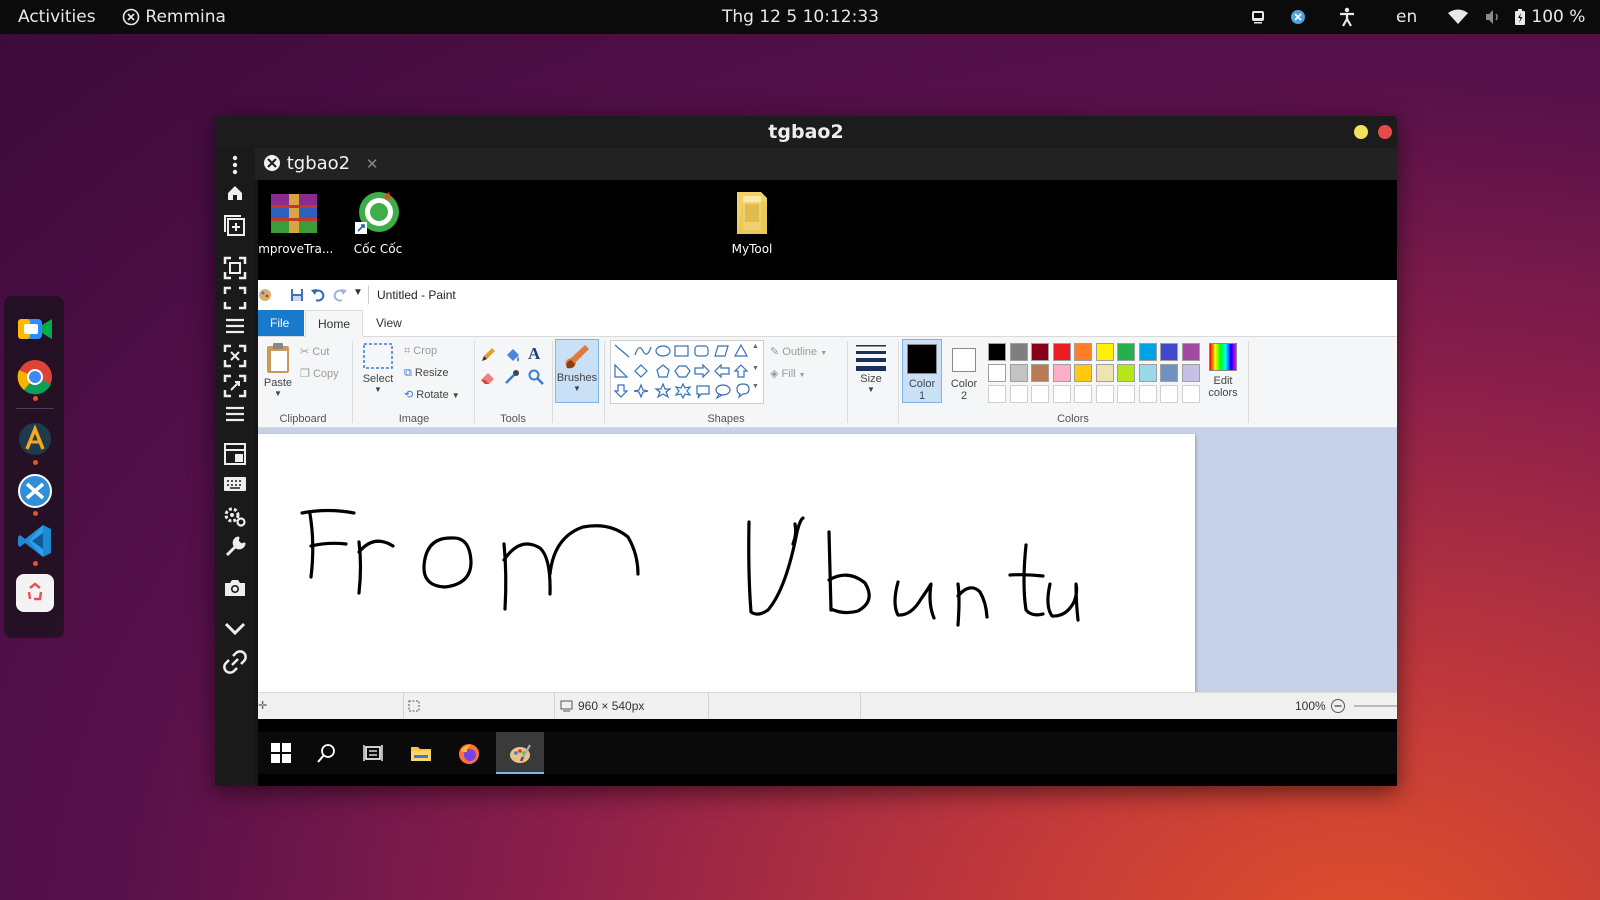 The image size is (1600, 900). What do you see at coordinates (800, 17) in the screenshot?
I see `clock: Thg 12 5 10:12:33` at bounding box center [800, 17].